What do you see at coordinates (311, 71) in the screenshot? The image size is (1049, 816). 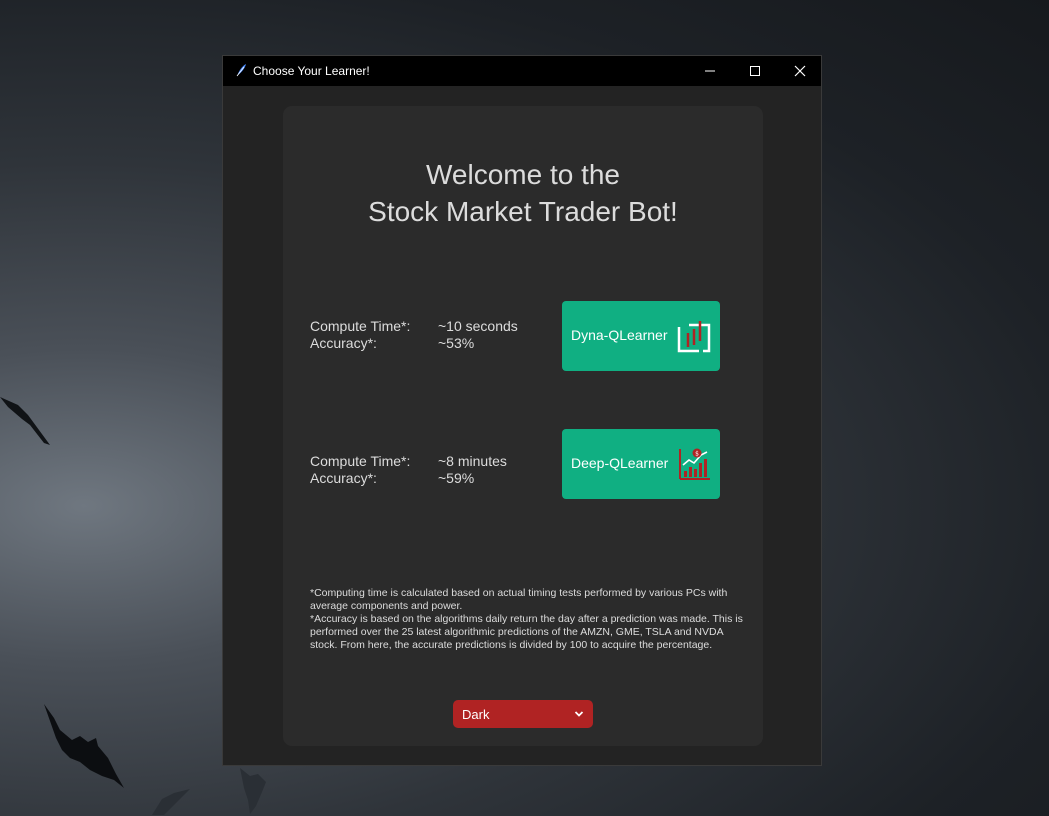 I see `window-title: Choose Your Learner!` at bounding box center [311, 71].